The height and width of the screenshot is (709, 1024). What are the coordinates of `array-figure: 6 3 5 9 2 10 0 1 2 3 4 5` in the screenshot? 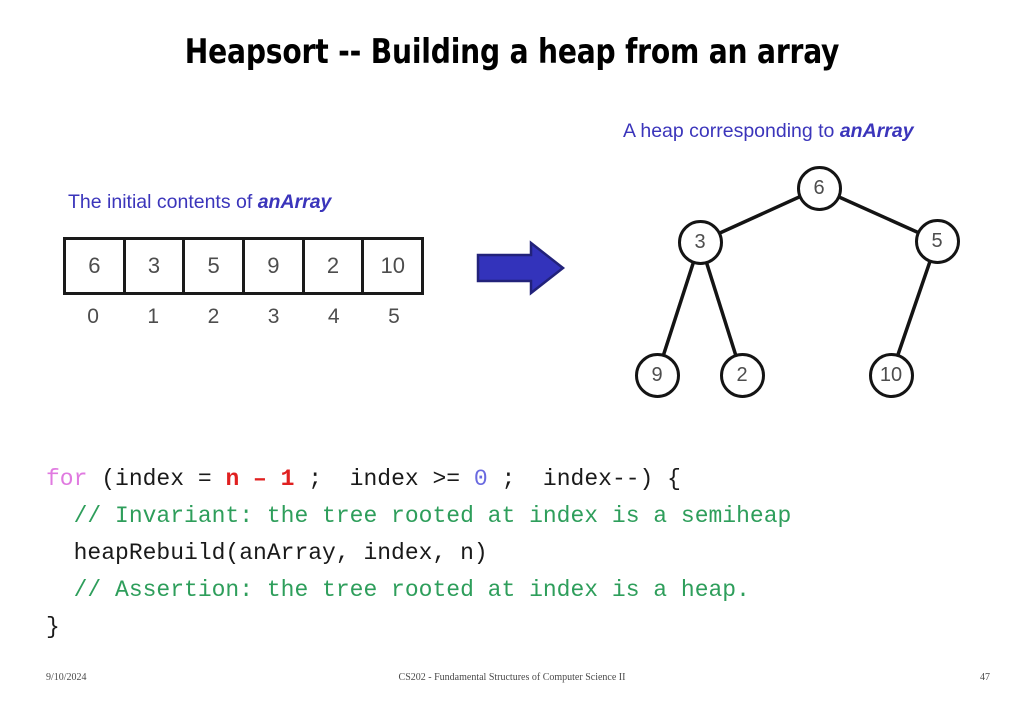 It's located at (243, 283).